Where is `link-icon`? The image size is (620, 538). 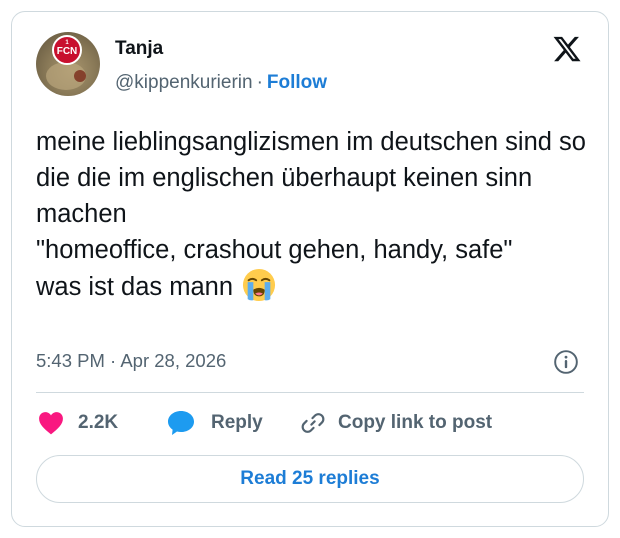
link-icon is located at coordinates (313, 423).